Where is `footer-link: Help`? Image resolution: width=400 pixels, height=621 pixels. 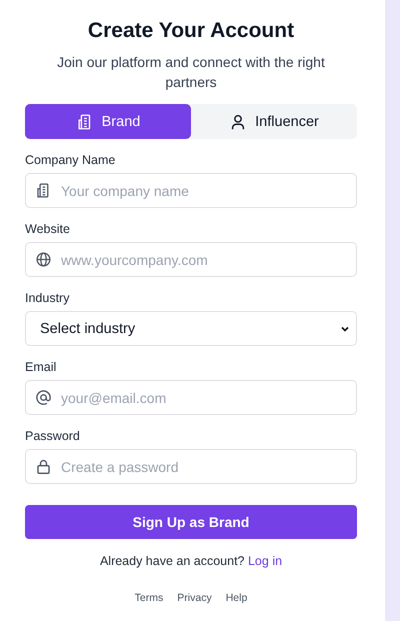 footer-link: Help is located at coordinates (237, 598).